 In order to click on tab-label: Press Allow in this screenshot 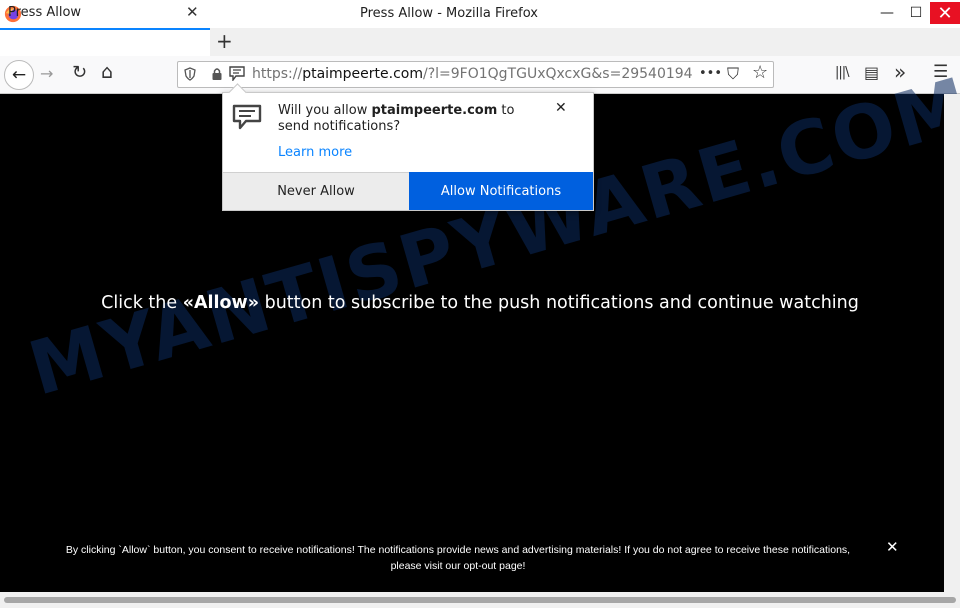, I will do `click(45, 12)`.